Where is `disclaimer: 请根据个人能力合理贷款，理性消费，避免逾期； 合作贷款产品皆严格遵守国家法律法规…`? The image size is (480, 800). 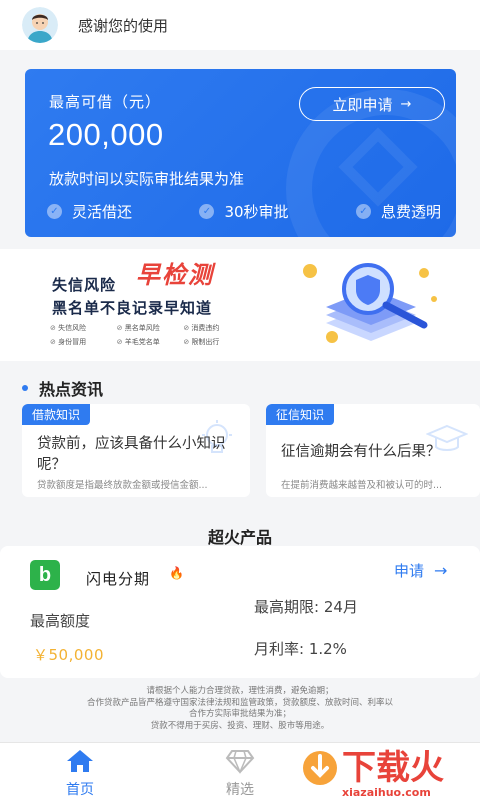
disclaimer: 请根据个人能力合理贷款，理性消费，避免逾期； 合作贷款产品皆严格遵守国家法律法规… is located at coordinates (240, 709).